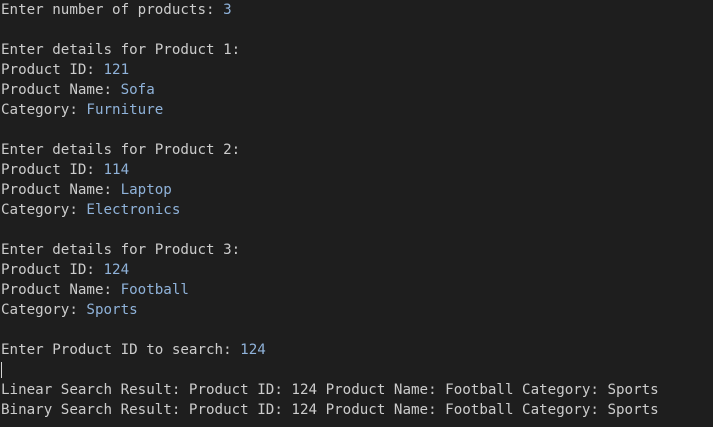  Describe the element at coordinates (146, 190) in the screenshot. I see `product-name-value: Laptop` at that location.